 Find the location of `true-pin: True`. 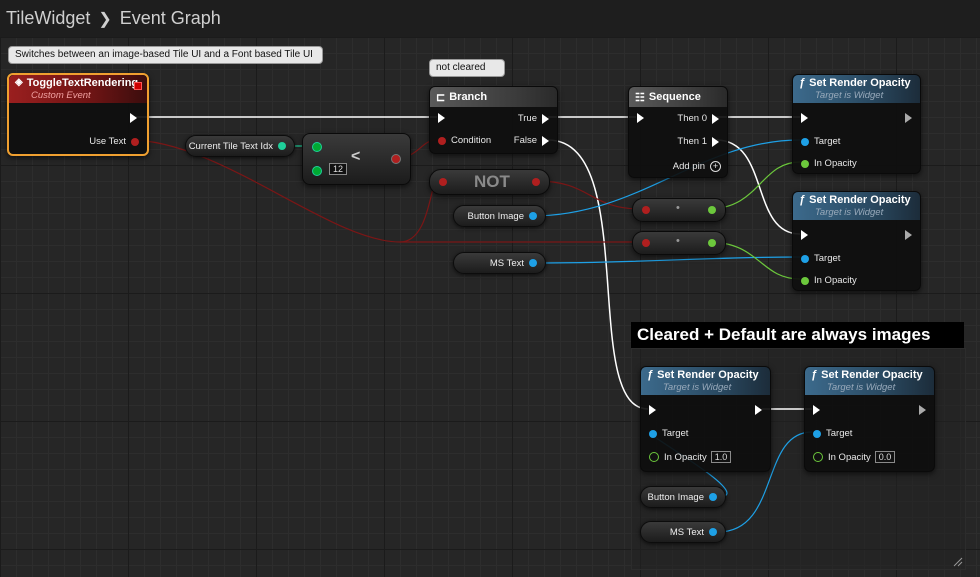

true-pin: True is located at coordinates (533, 118).